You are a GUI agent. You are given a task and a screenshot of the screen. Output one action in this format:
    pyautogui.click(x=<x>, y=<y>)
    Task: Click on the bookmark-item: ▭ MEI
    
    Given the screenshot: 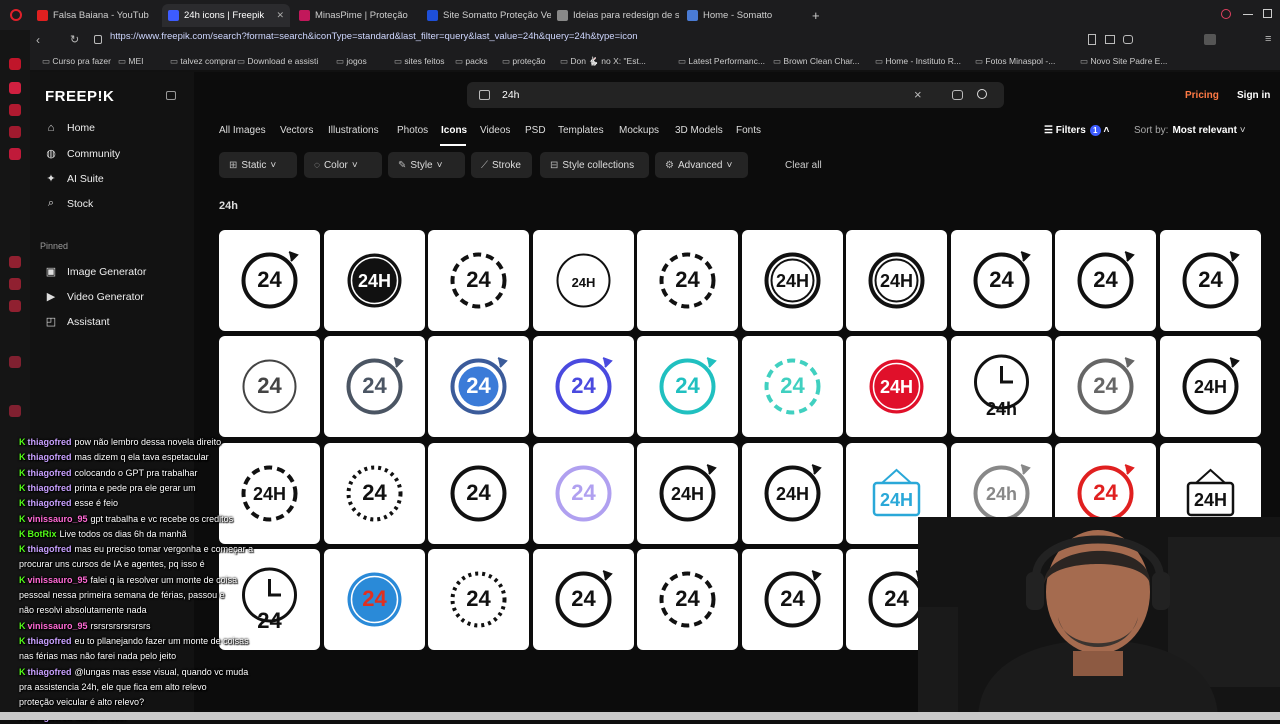 What is the action you would take?
    pyautogui.click(x=131, y=61)
    